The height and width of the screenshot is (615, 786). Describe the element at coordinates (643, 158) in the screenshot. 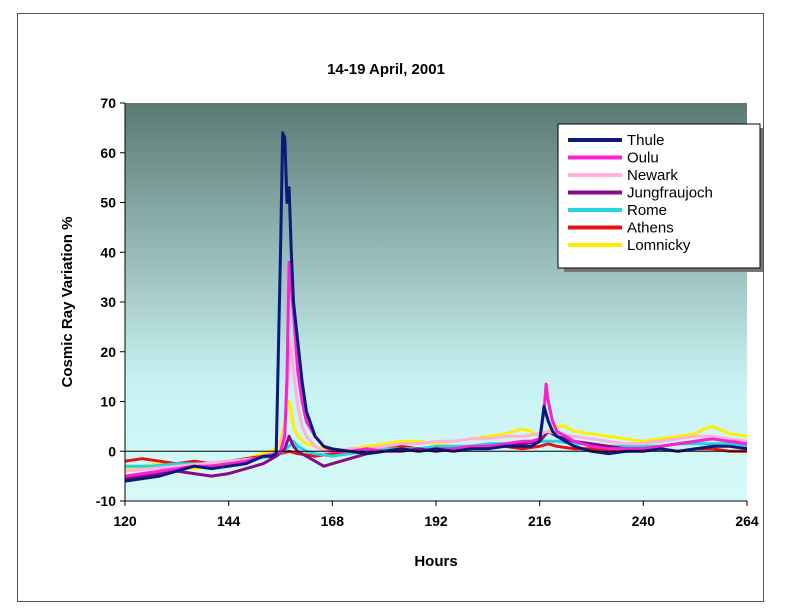

I see `legend-label-oulu: Oulu` at that location.